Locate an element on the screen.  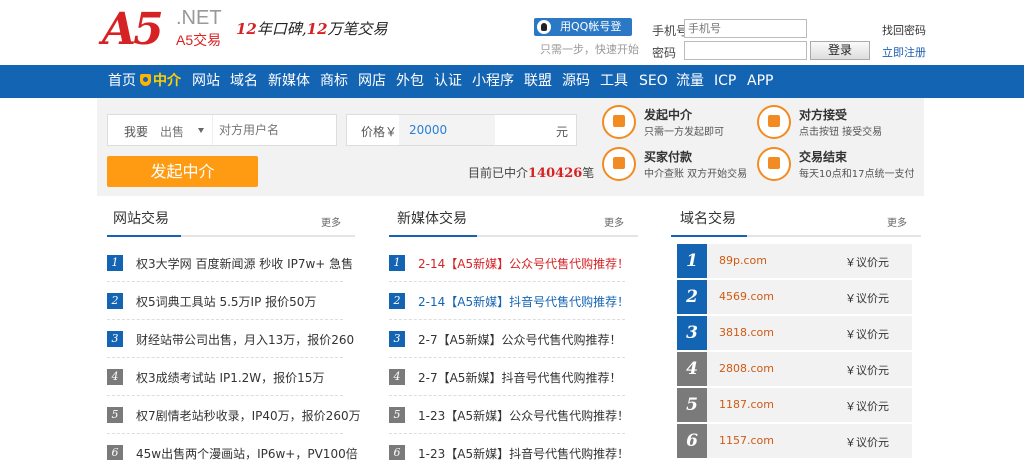
nav-icp: ICP is located at coordinates (725, 81).